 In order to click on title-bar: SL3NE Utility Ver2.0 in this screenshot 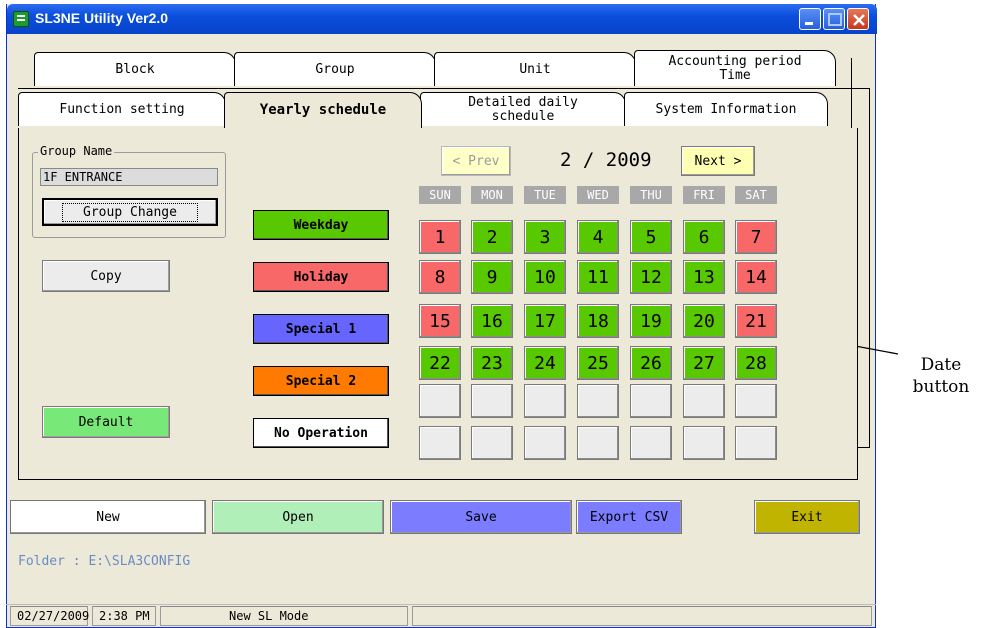, I will do `click(442, 19)`.